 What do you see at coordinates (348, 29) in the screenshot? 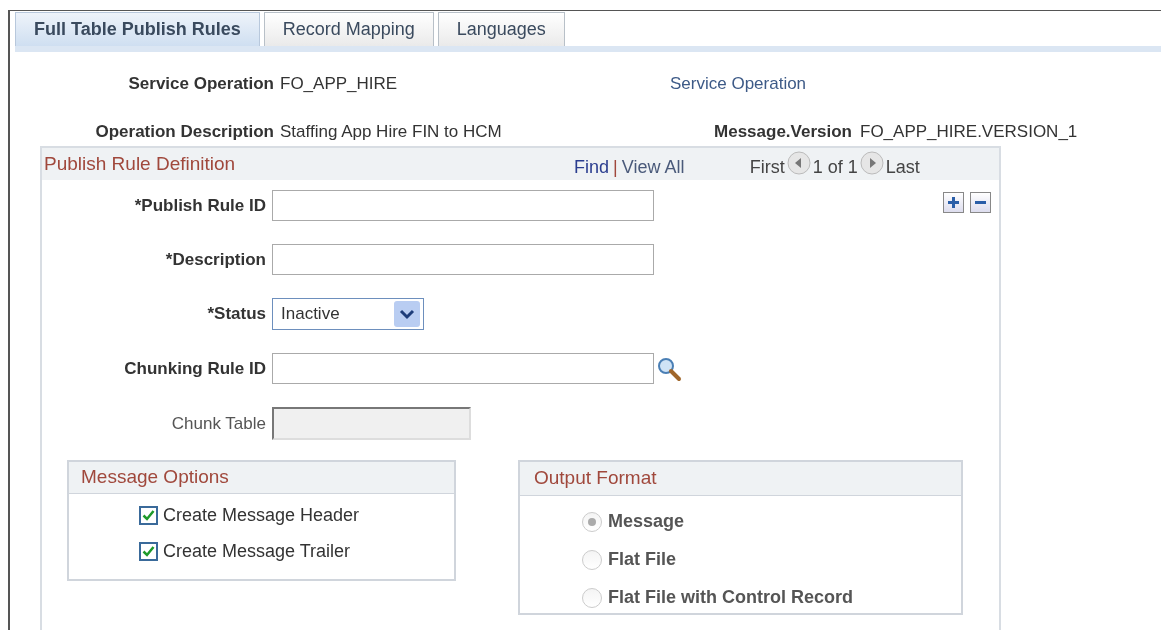
I see `tab: Record Mapping` at bounding box center [348, 29].